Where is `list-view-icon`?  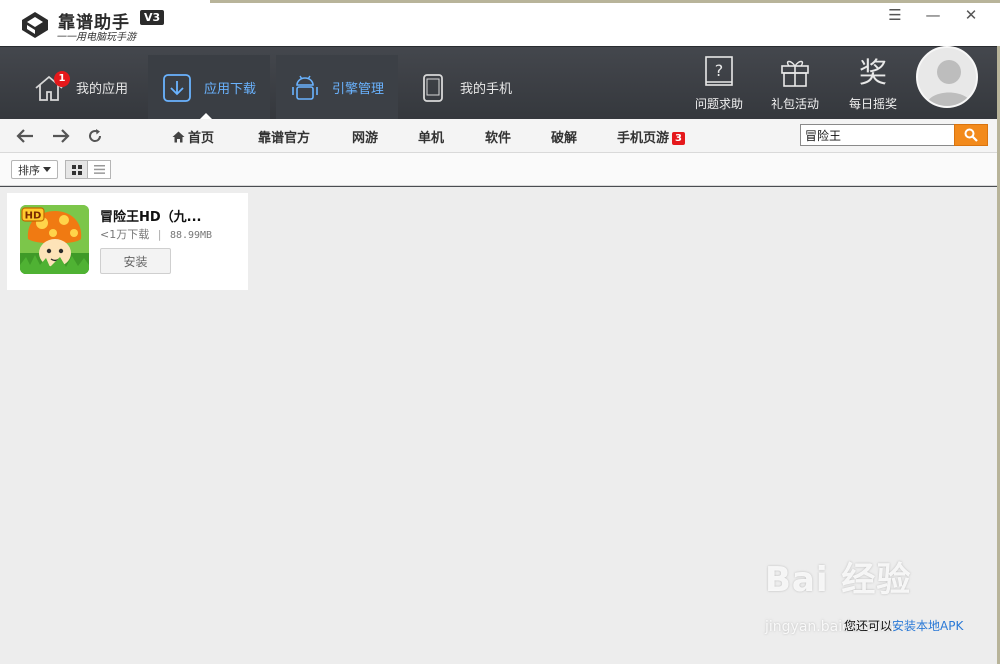
list-view-icon is located at coordinates (99, 169).